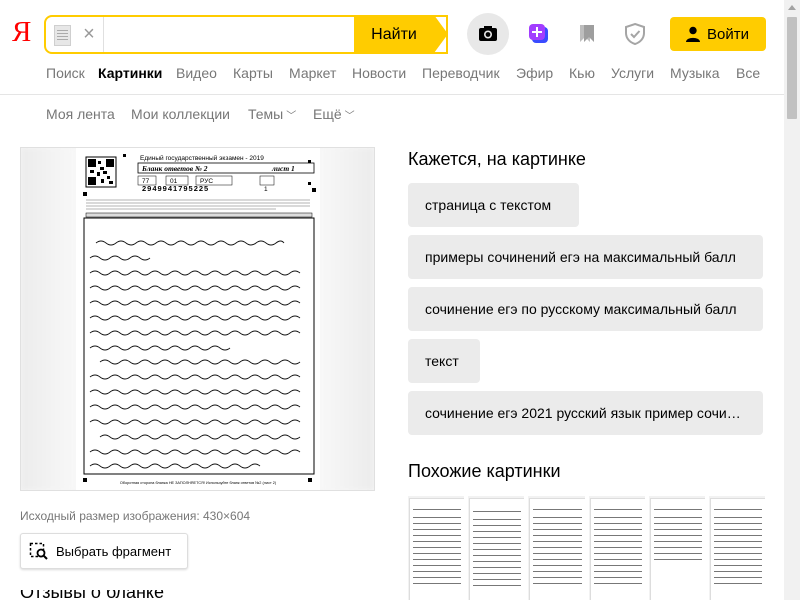  Describe the element at coordinates (441, 34) in the screenshot. I see `find-button-arrow` at that location.